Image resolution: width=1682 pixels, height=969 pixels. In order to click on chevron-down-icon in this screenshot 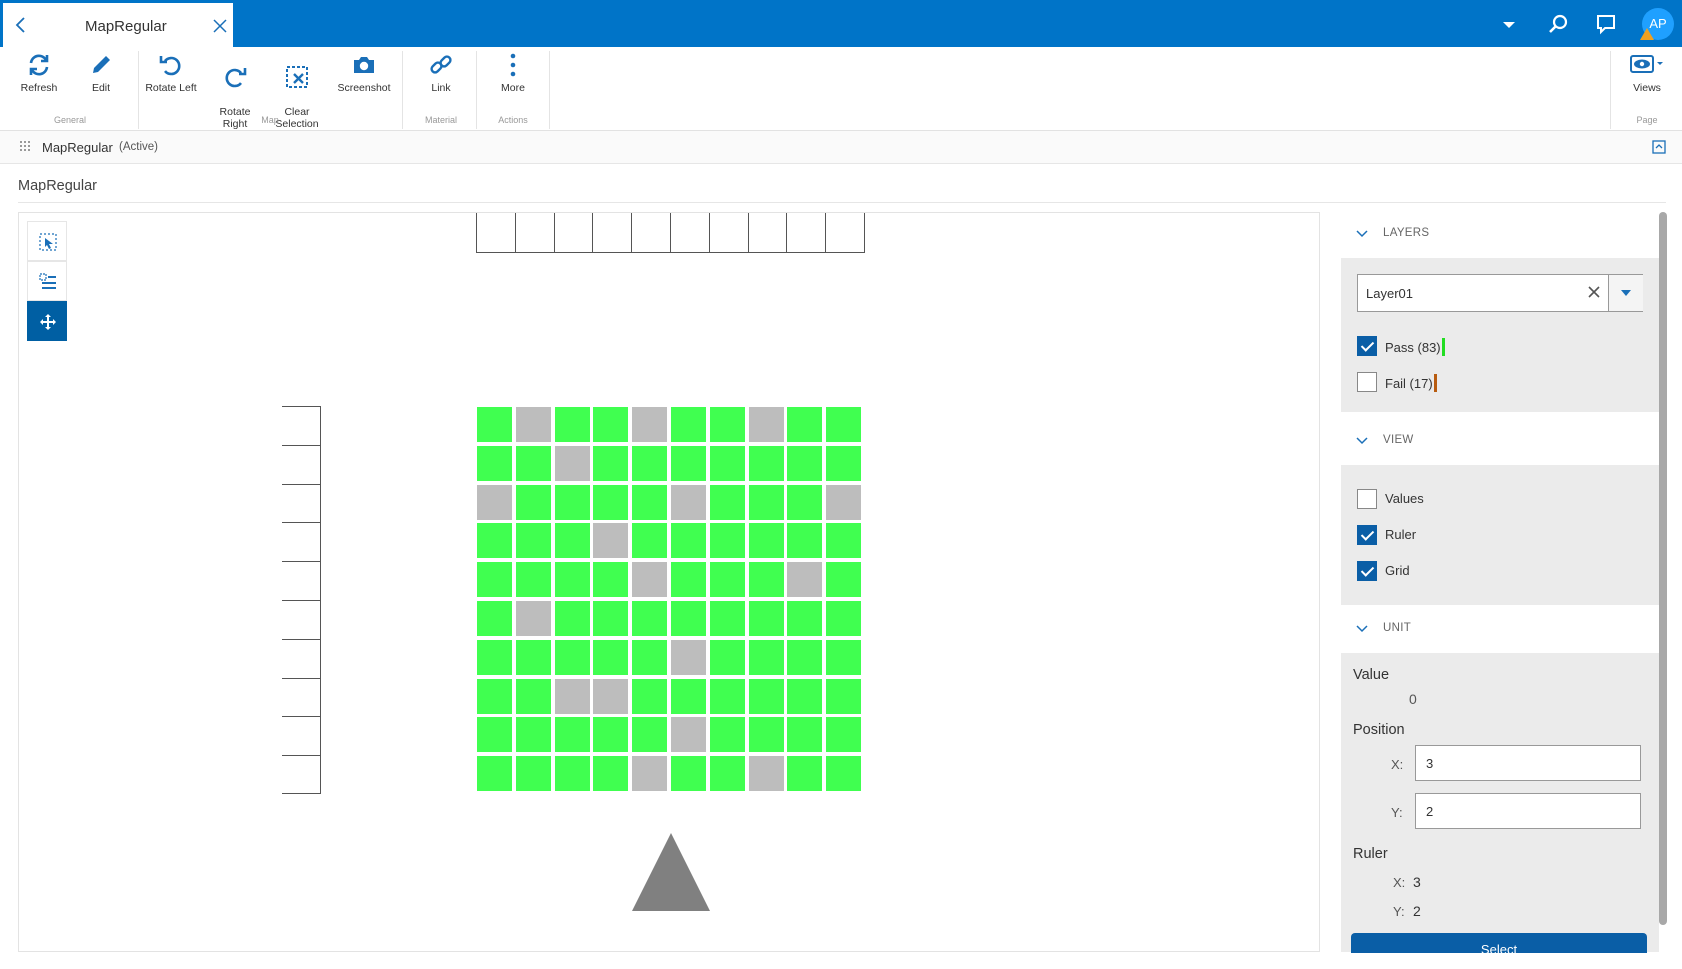, I will do `click(1509, 24)`.